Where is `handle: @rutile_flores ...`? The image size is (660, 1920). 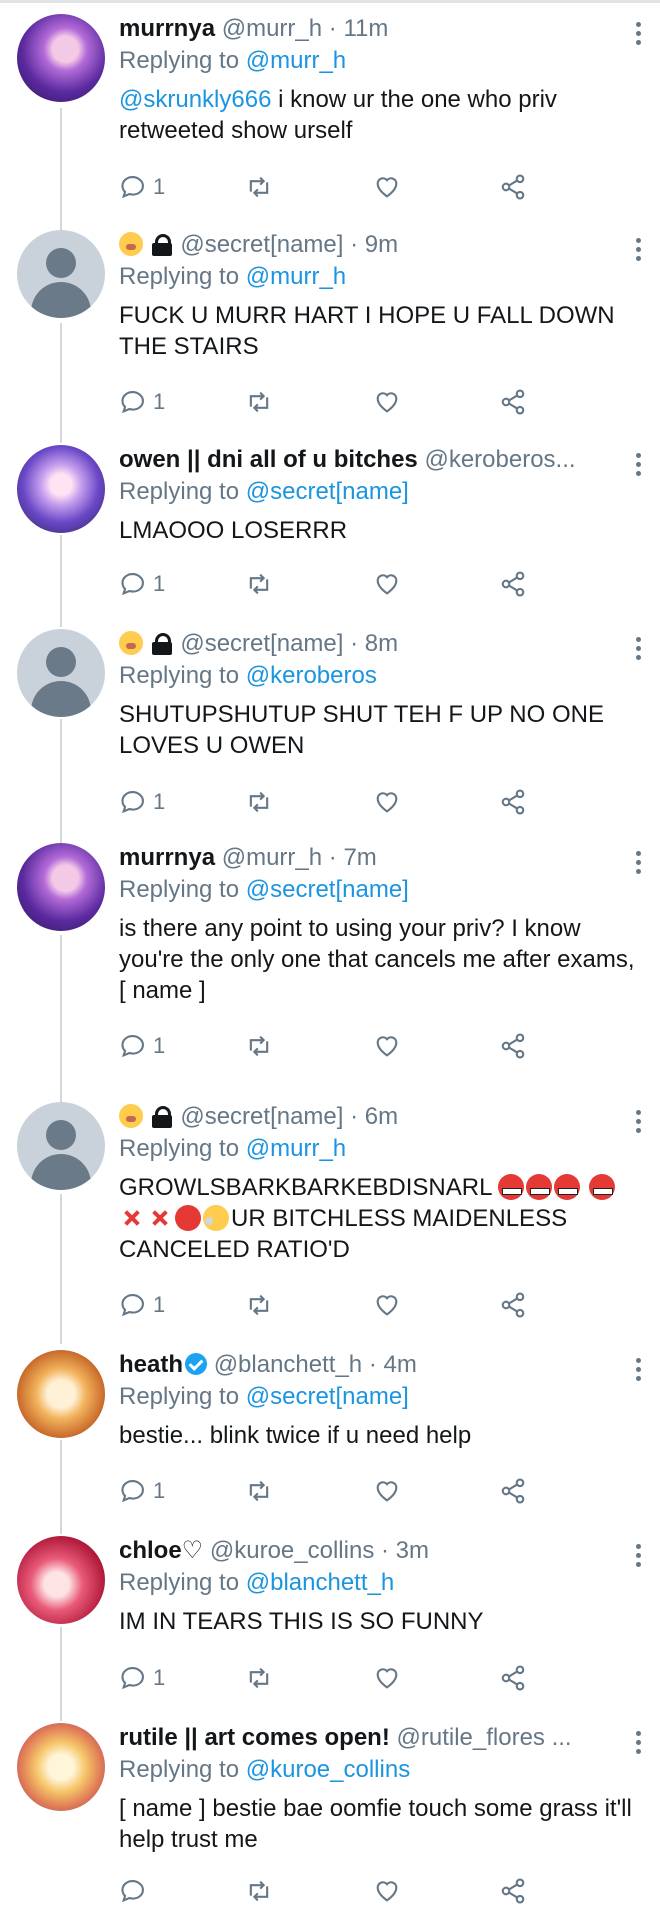 handle: @rutile_flores ... is located at coordinates (484, 1737).